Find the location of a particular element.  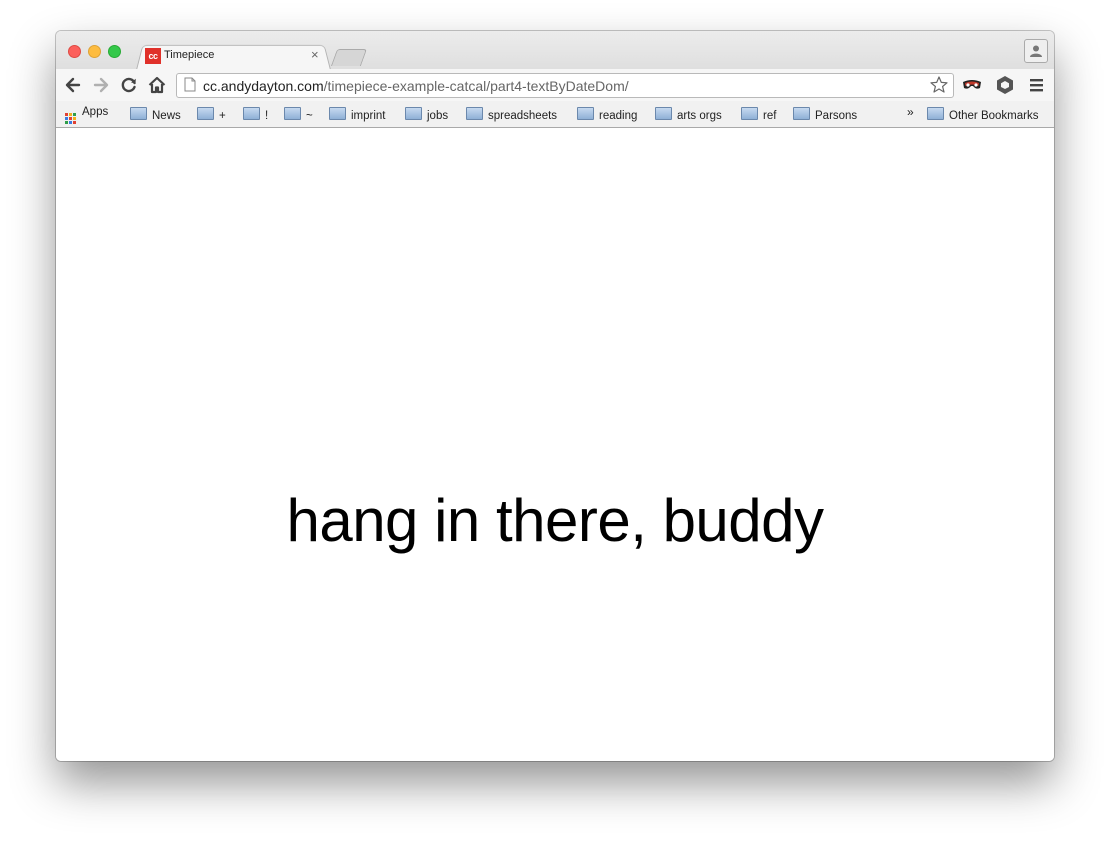

bookmark-folder: Parsons is located at coordinates (825, 114).